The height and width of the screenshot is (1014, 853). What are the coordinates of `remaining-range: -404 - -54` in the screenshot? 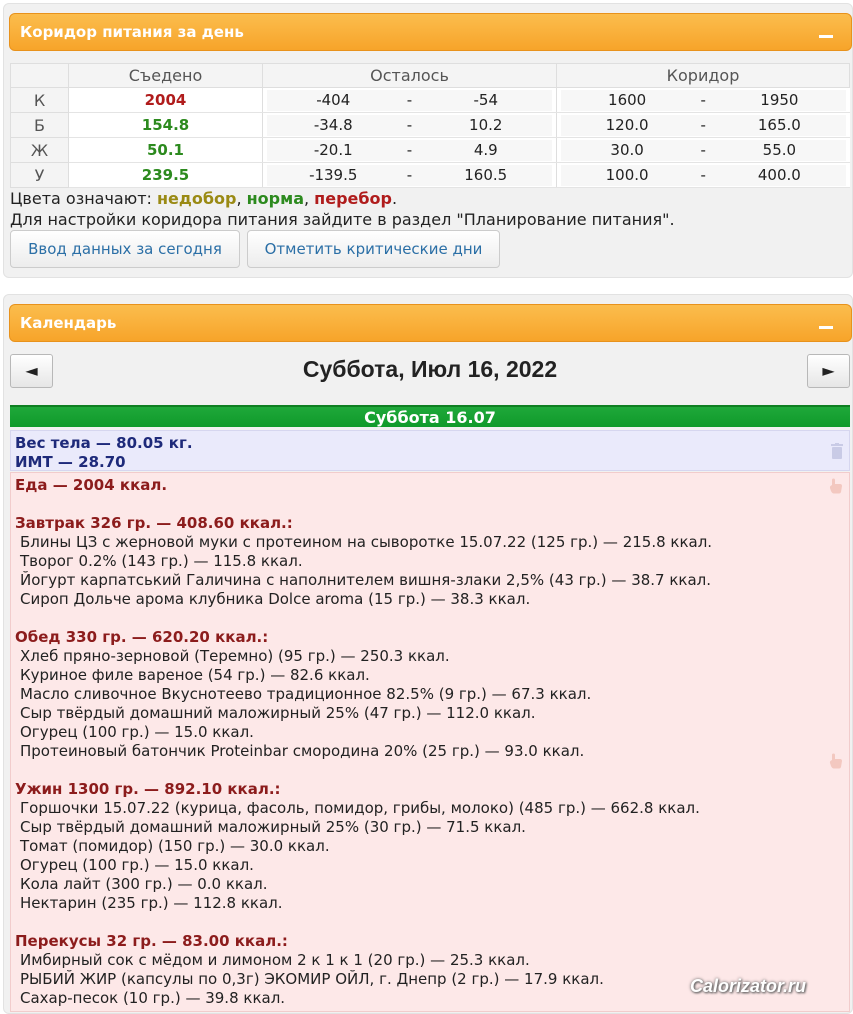 It's located at (409, 100).